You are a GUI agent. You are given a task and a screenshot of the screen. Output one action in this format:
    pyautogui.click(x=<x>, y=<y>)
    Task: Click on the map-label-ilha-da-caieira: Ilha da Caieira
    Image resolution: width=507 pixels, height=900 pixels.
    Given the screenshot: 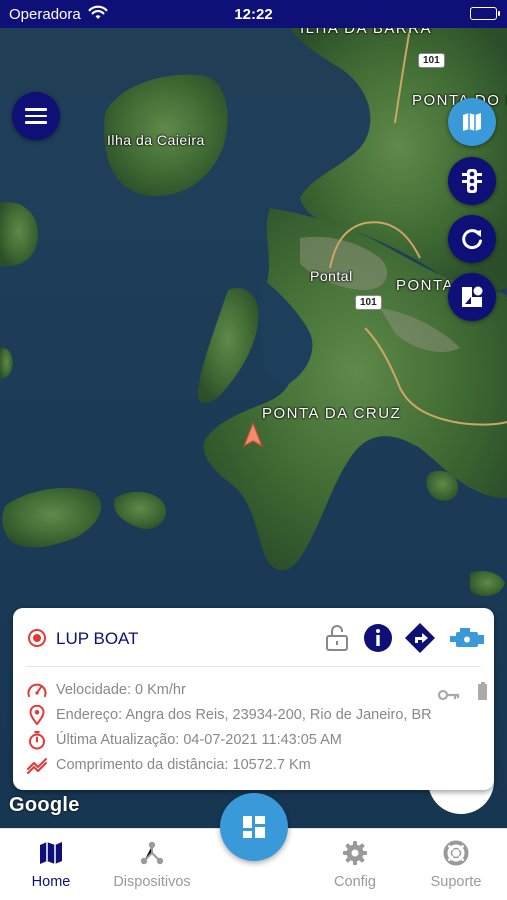 What is the action you would take?
    pyautogui.click(x=156, y=140)
    